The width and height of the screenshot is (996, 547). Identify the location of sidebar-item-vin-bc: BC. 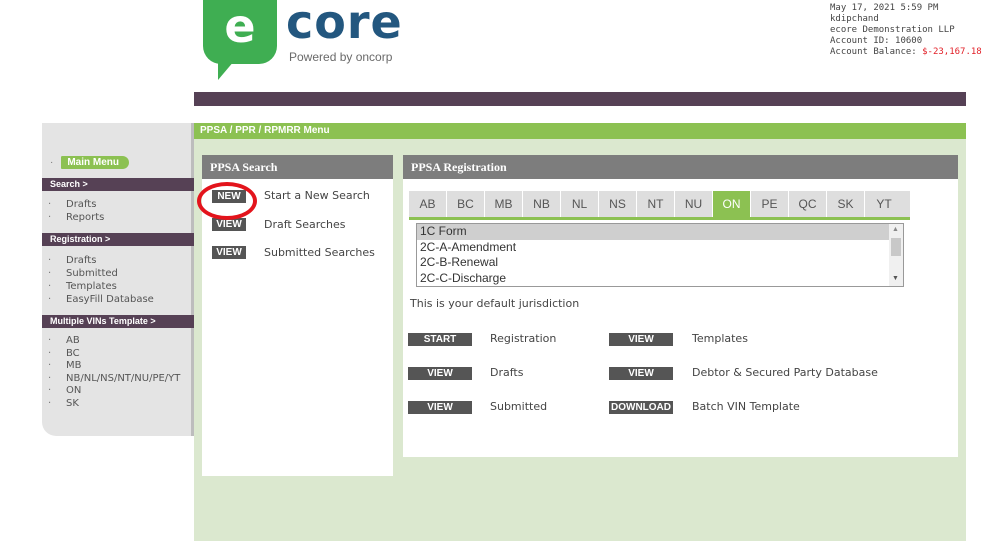
(114, 354).